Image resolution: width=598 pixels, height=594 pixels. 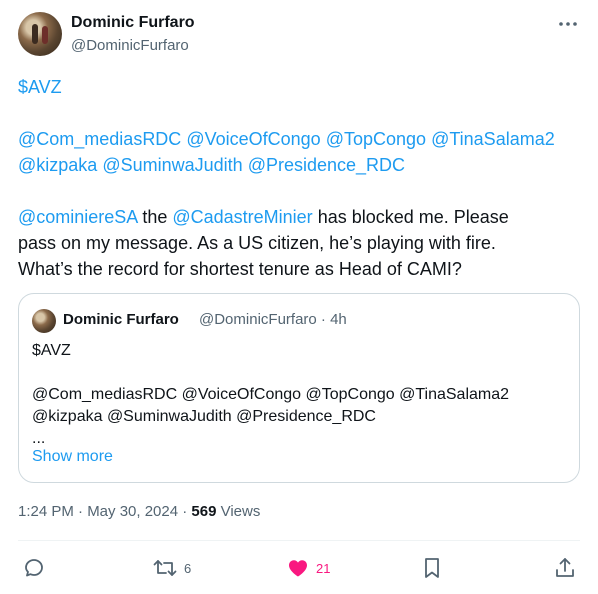 I want to click on reply-button, so click(x=34, y=568).